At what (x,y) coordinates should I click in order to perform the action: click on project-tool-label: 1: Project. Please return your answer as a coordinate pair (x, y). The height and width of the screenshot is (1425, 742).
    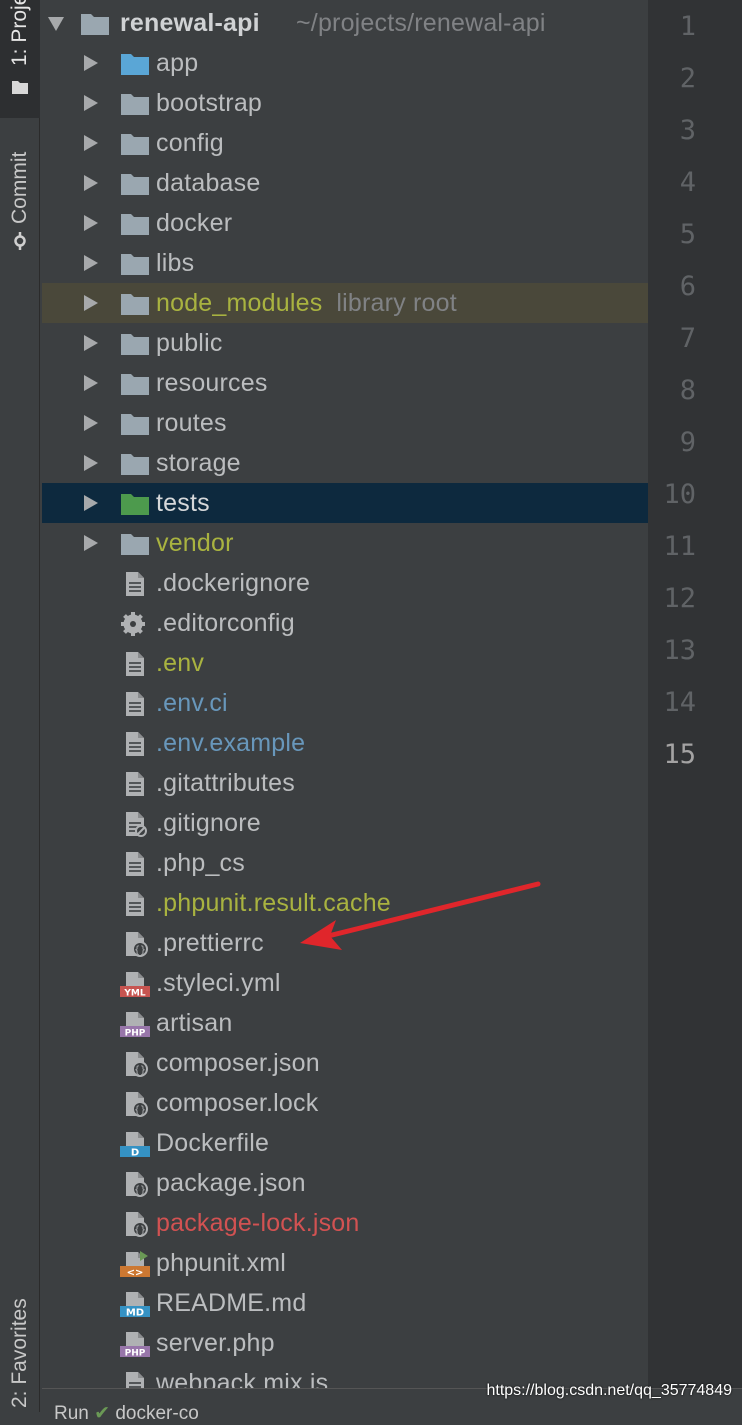
    Looking at the image, I should click on (19, 33).